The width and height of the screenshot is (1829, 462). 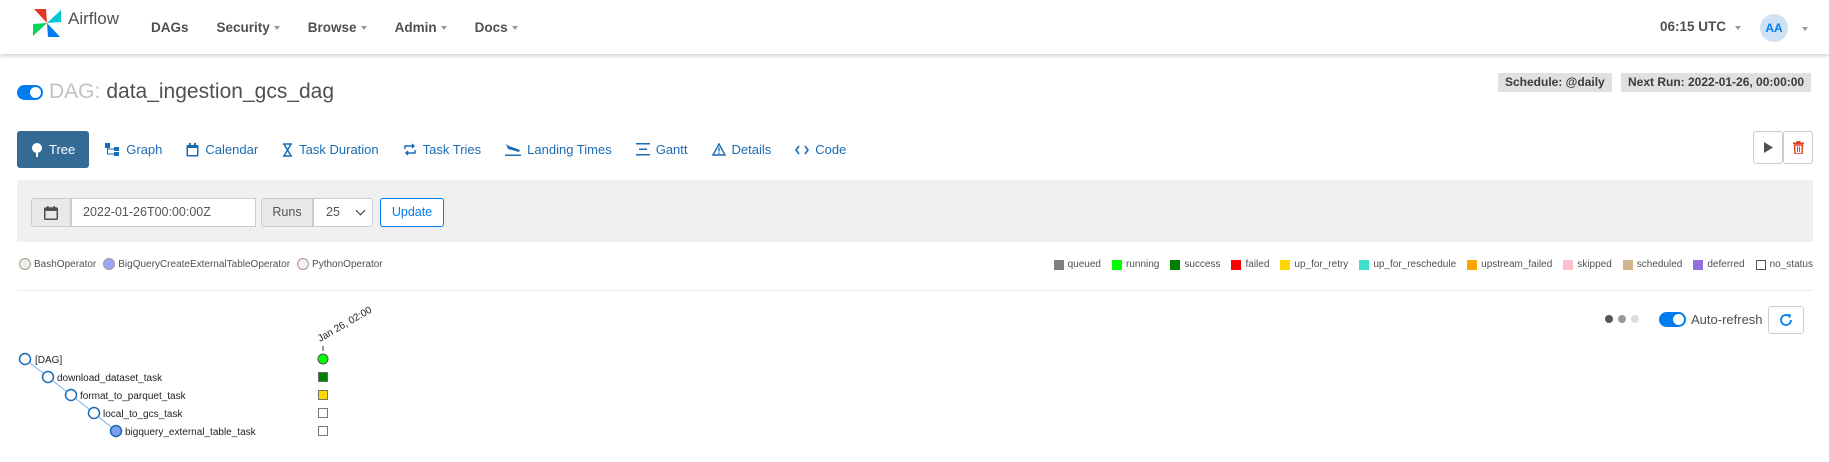 I want to click on tree-row: [DAG], so click(x=173, y=359).